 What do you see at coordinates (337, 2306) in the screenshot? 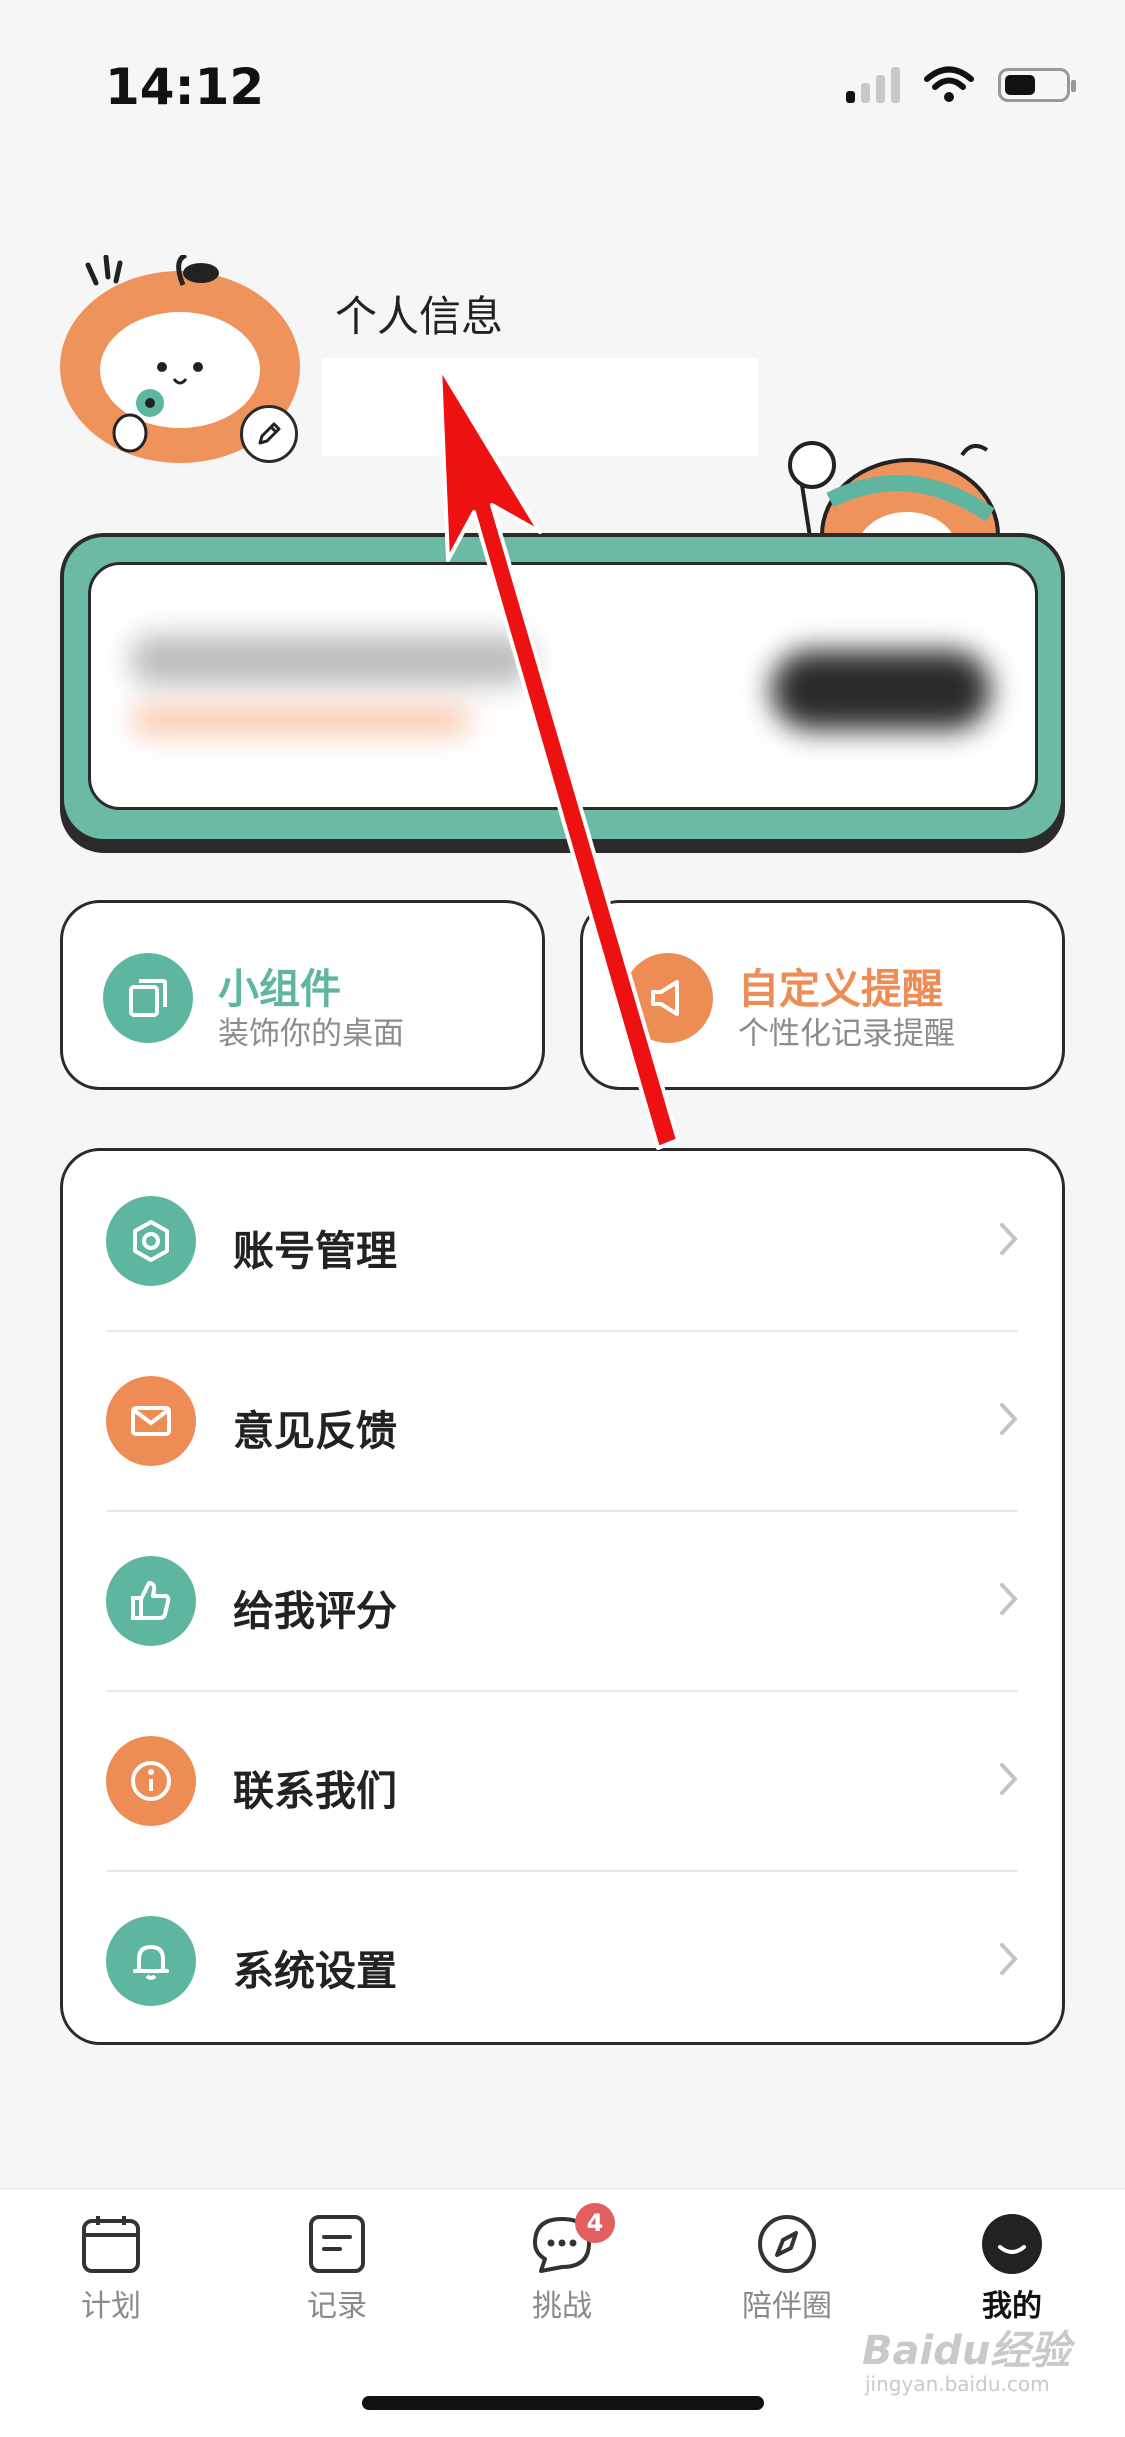
I see `tab-label: 记录` at bounding box center [337, 2306].